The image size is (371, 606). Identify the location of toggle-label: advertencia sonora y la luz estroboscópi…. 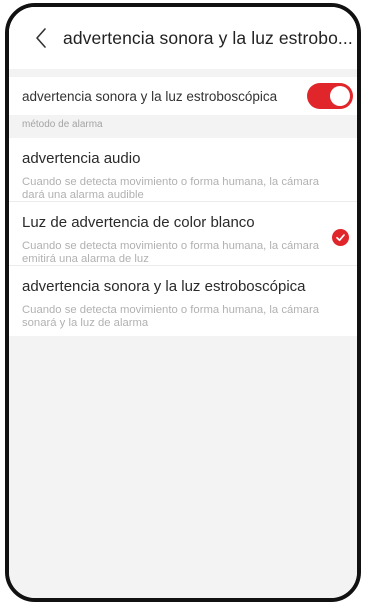
(150, 96).